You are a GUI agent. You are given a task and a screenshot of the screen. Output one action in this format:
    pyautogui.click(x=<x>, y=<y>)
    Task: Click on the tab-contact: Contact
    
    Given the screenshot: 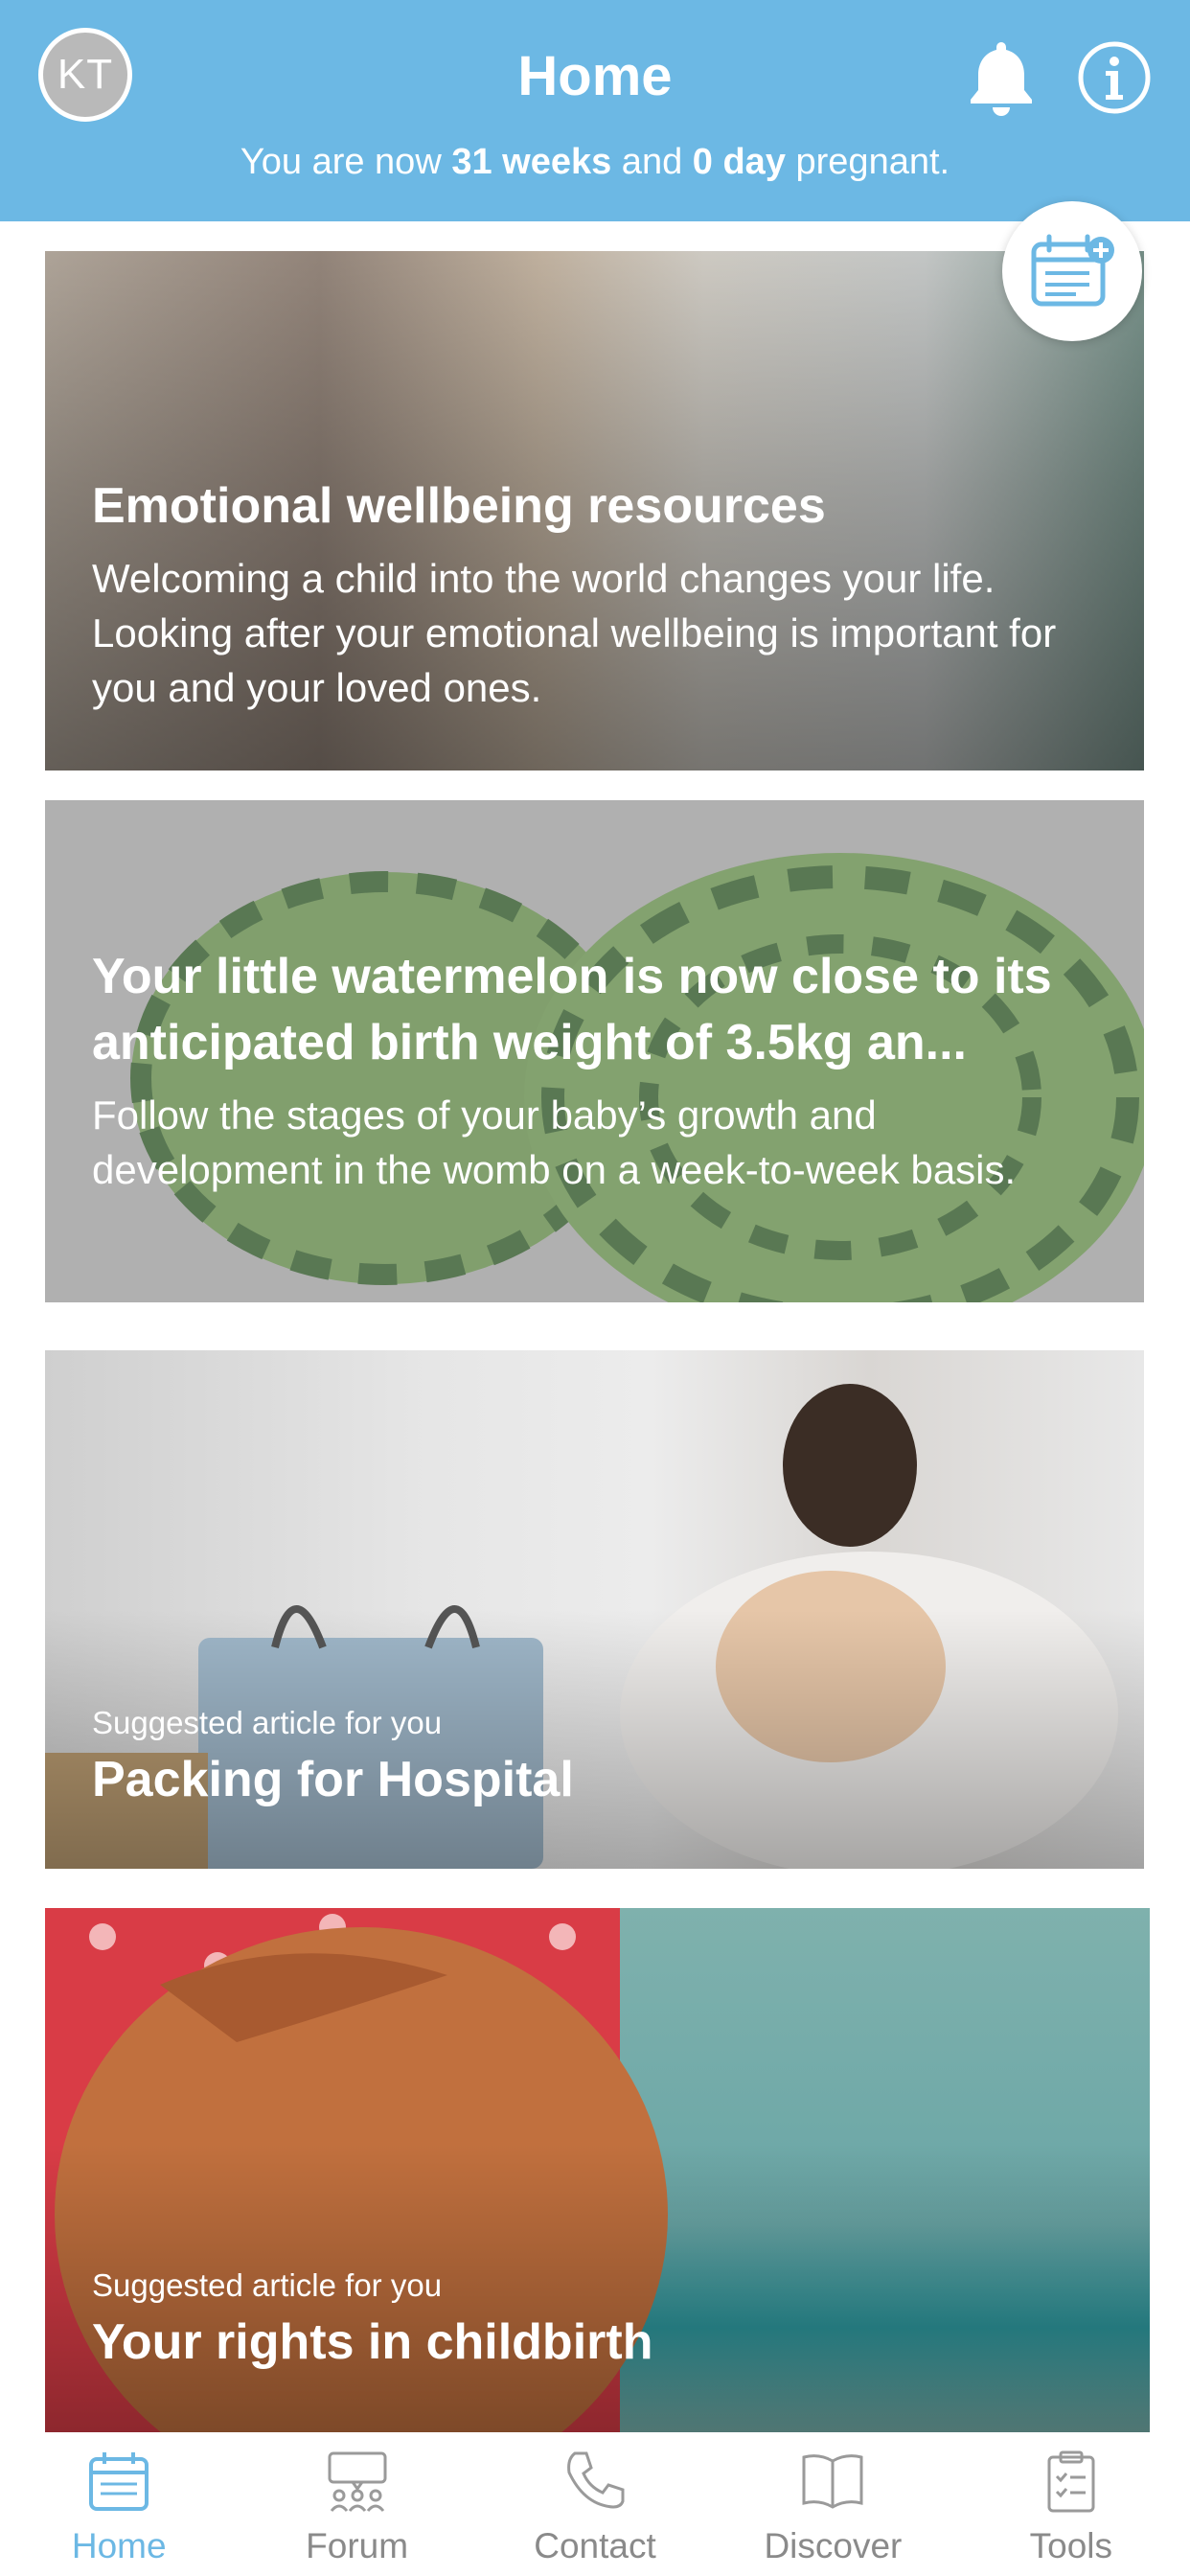 What is the action you would take?
    pyautogui.click(x=595, y=2504)
    